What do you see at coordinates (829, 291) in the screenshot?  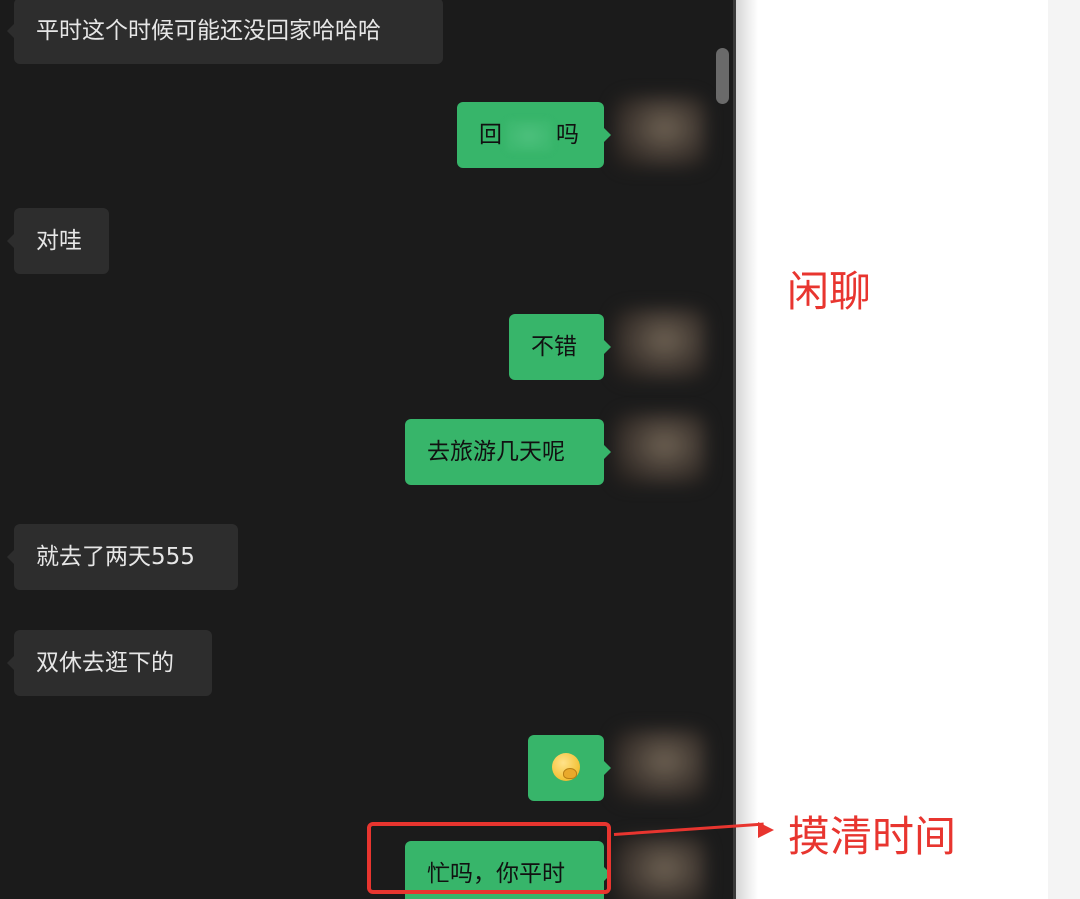 I see `annotation-chat-label: 闲聊` at bounding box center [829, 291].